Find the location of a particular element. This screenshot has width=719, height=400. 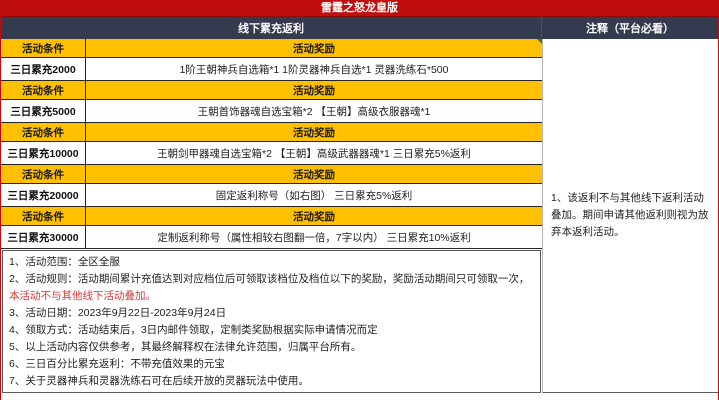

title-banner: 雷霆之怒龙皇版 is located at coordinates (359, 8).